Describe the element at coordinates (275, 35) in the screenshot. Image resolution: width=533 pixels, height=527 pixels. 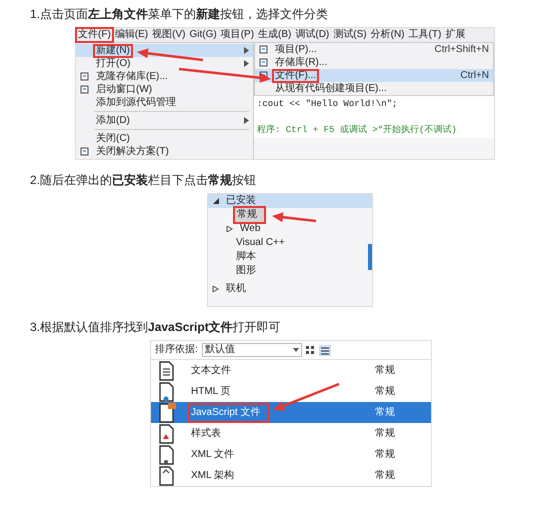
I see `menu-bar-item: 生成(B)` at that location.